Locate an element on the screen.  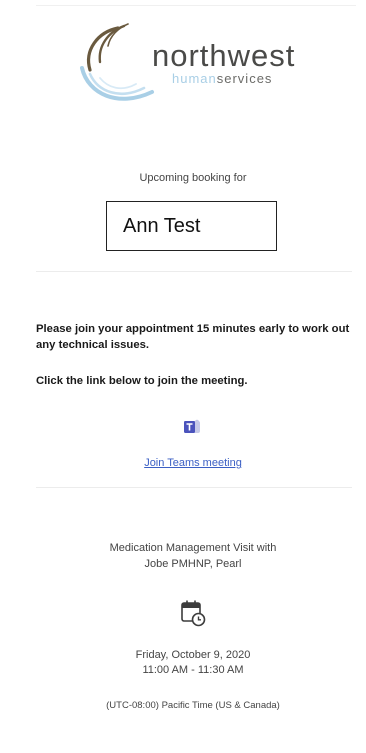
client-name-box: Ann Test is located at coordinates (191, 226).